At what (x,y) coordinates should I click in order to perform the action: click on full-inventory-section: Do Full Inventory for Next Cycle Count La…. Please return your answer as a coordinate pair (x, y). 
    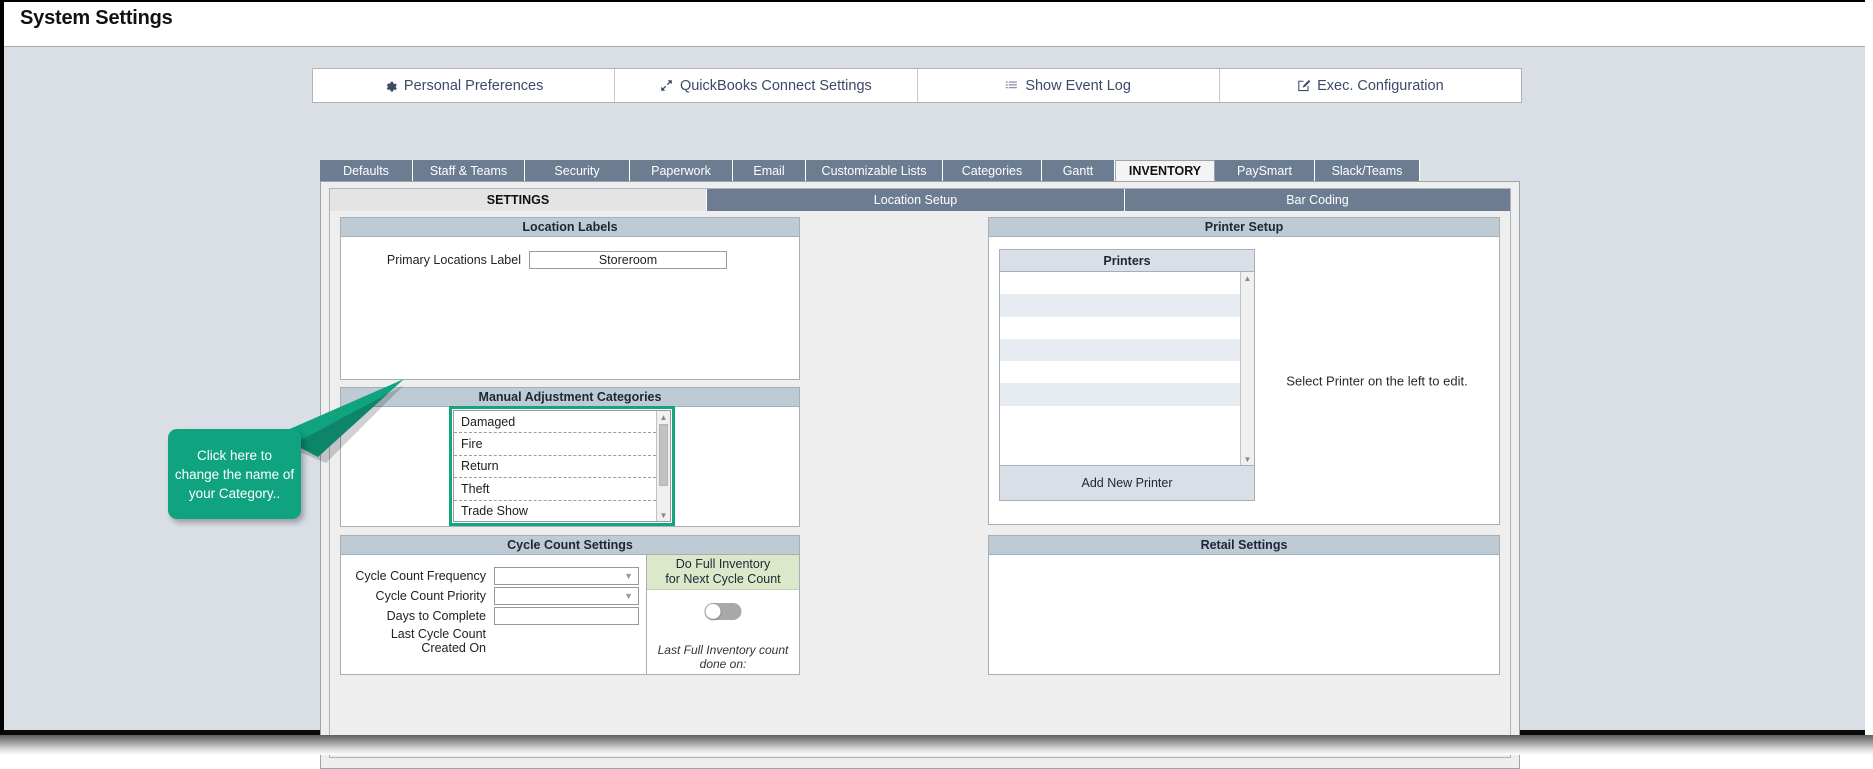
    Looking at the image, I should click on (722, 614).